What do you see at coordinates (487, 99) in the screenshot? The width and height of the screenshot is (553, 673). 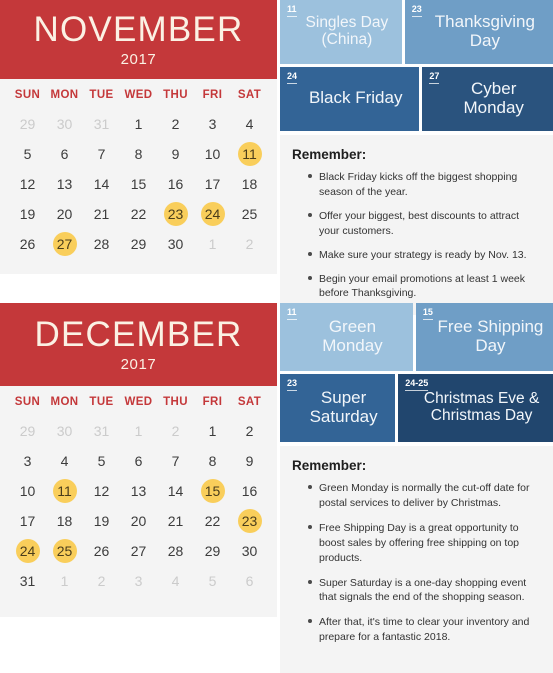 I see `event-card: 27 Cyber Monday` at bounding box center [487, 99].